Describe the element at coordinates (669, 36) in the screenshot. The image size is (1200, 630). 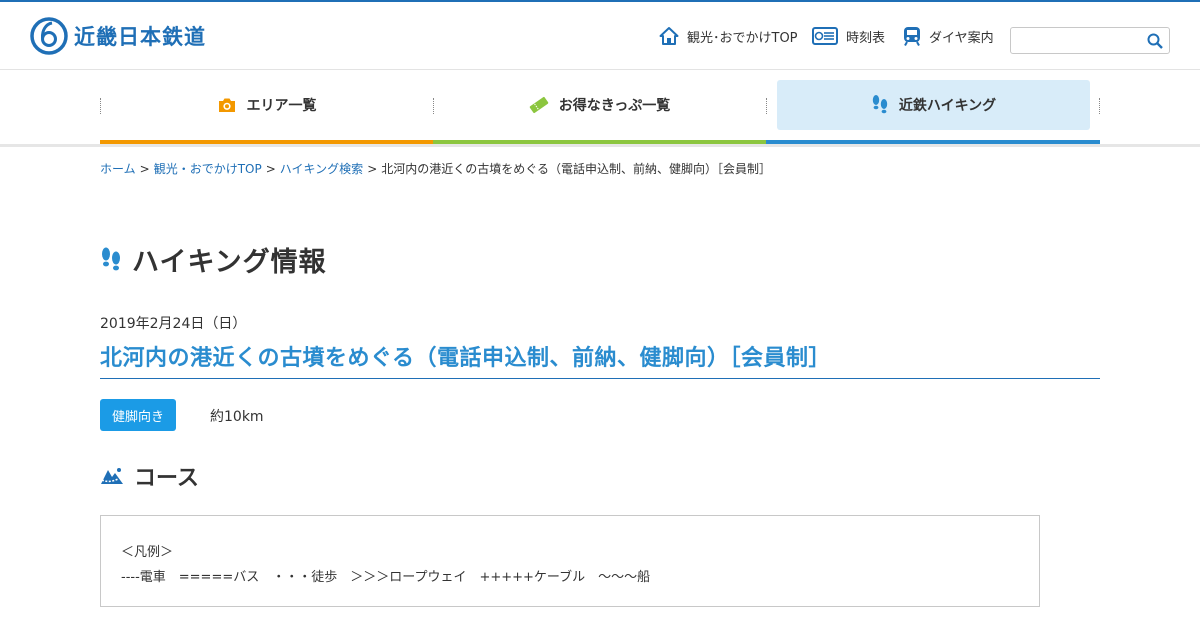
I see `home-icon` at that location.